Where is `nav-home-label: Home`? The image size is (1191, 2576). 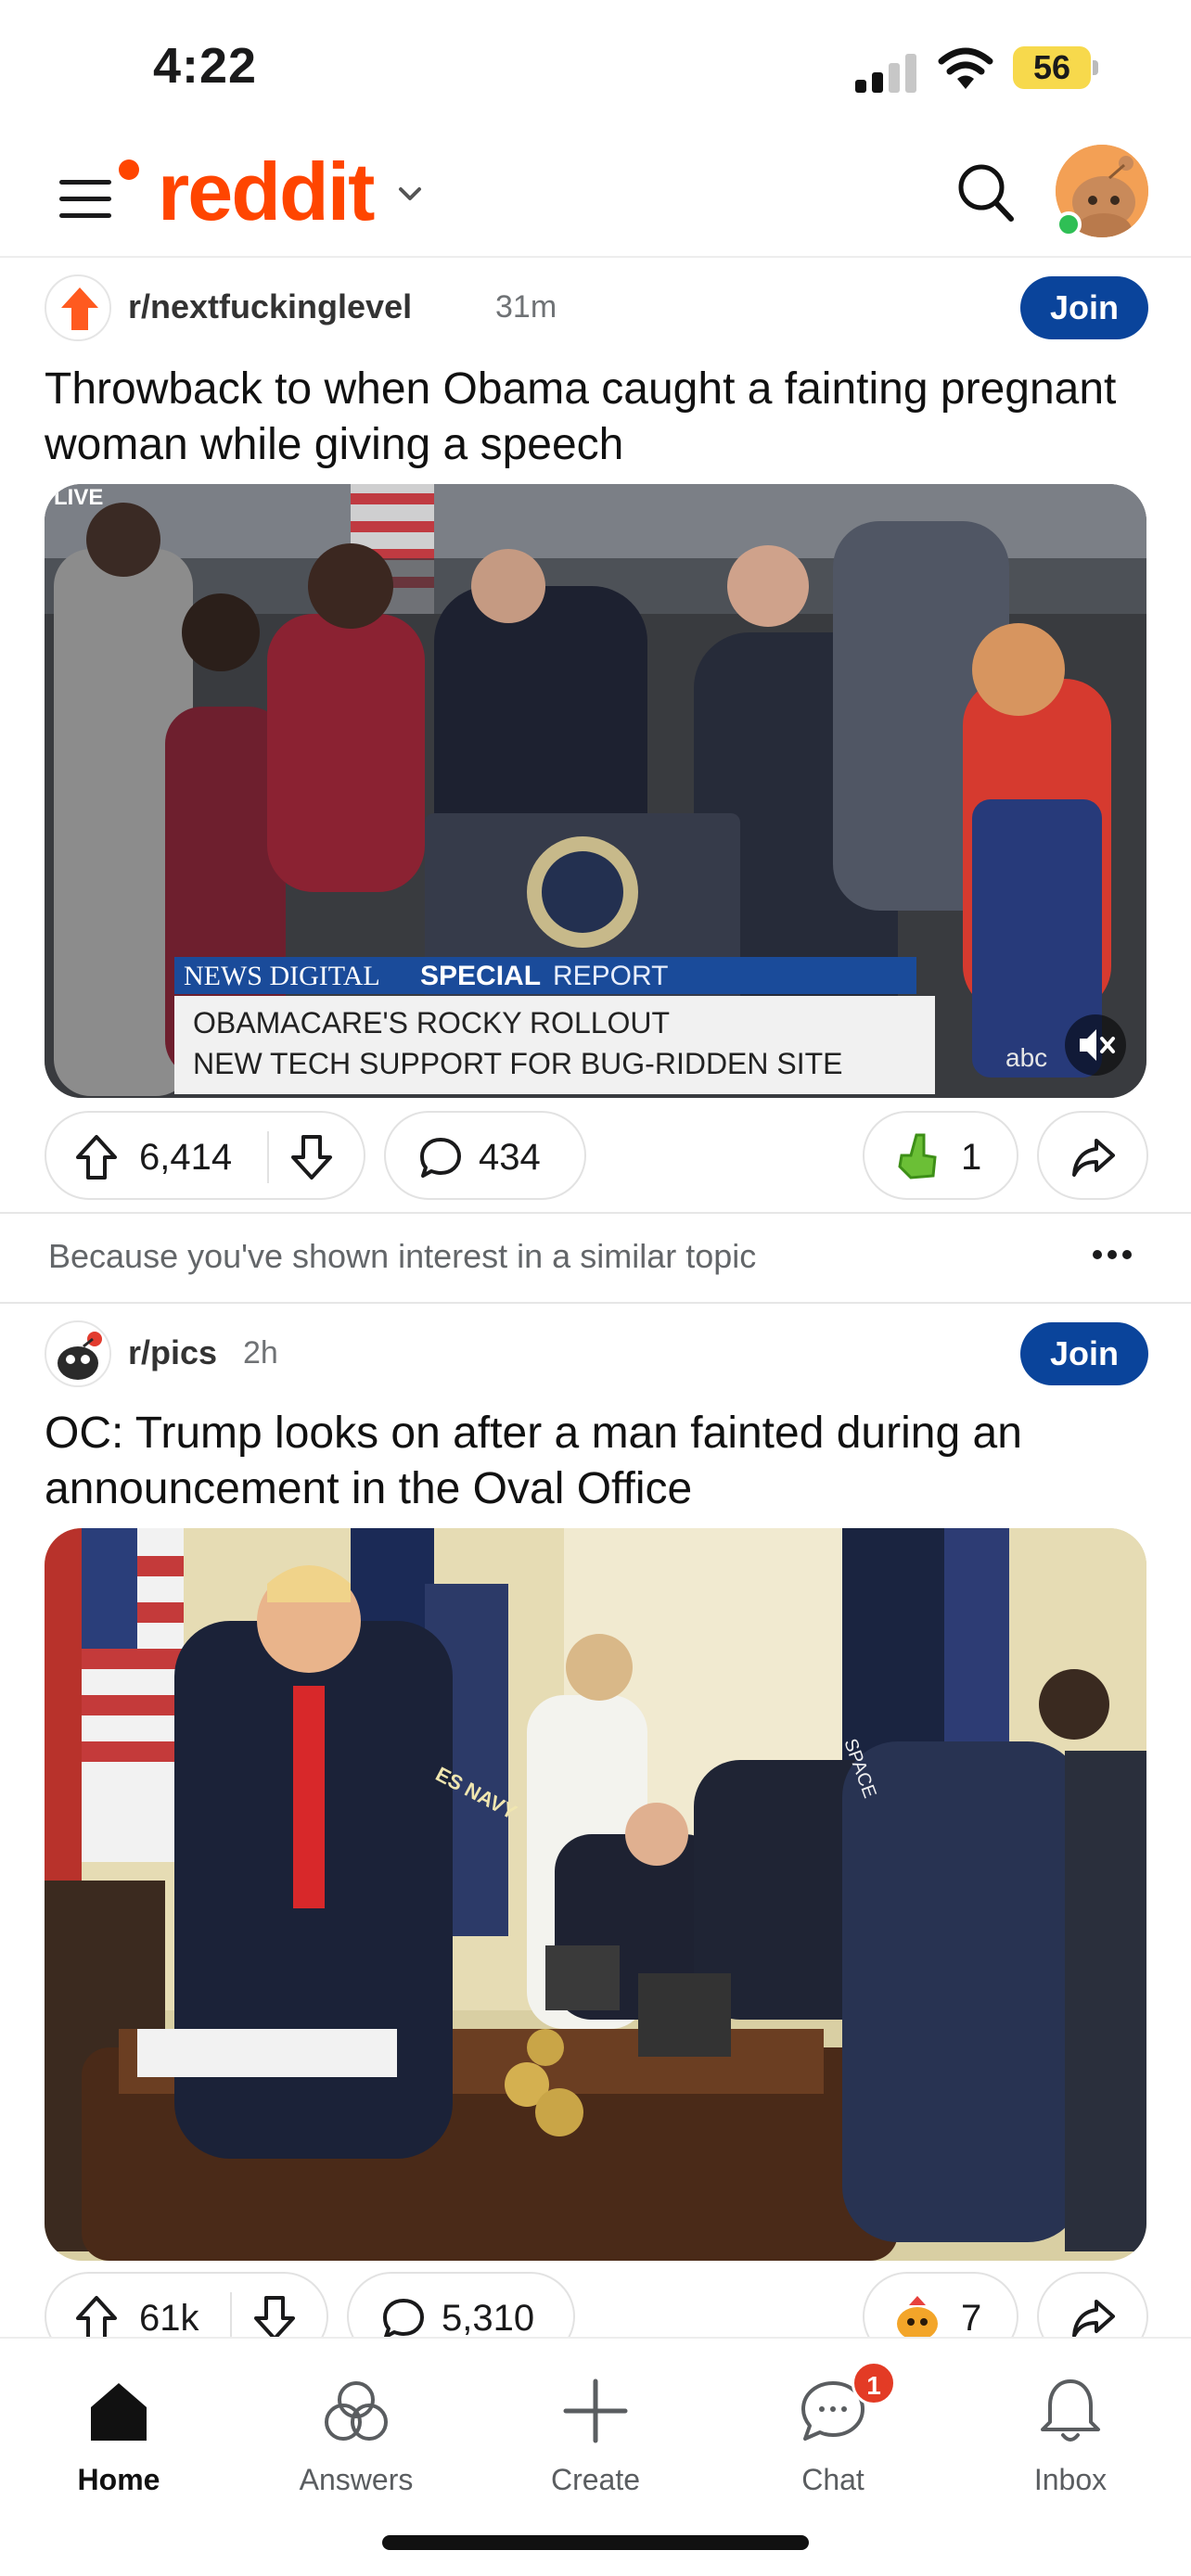 nav-home-label: Home is located at coordinates (118, 2479).